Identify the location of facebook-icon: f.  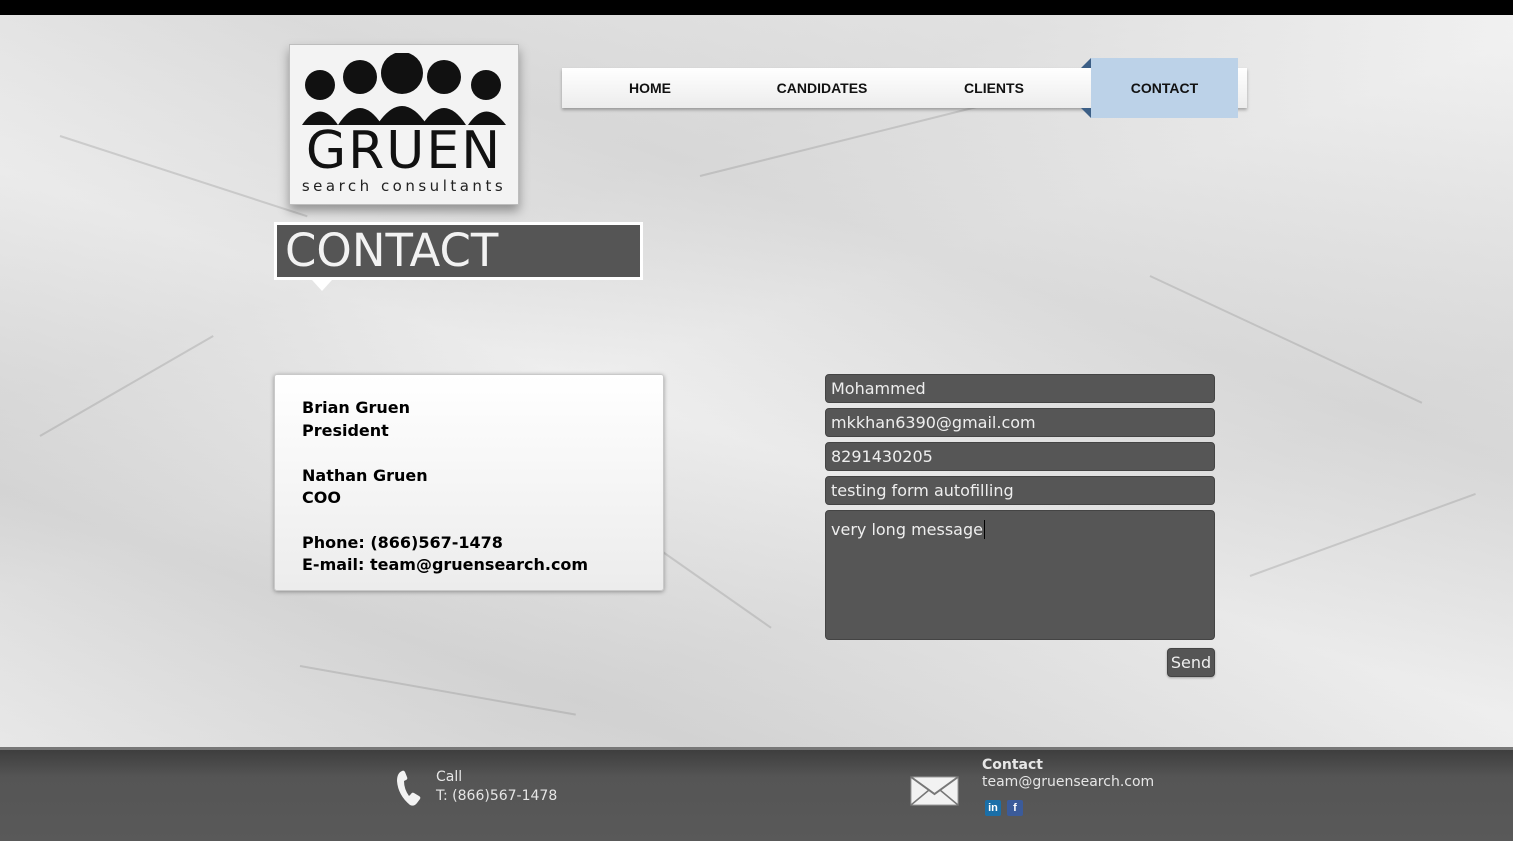
(1015, 808).